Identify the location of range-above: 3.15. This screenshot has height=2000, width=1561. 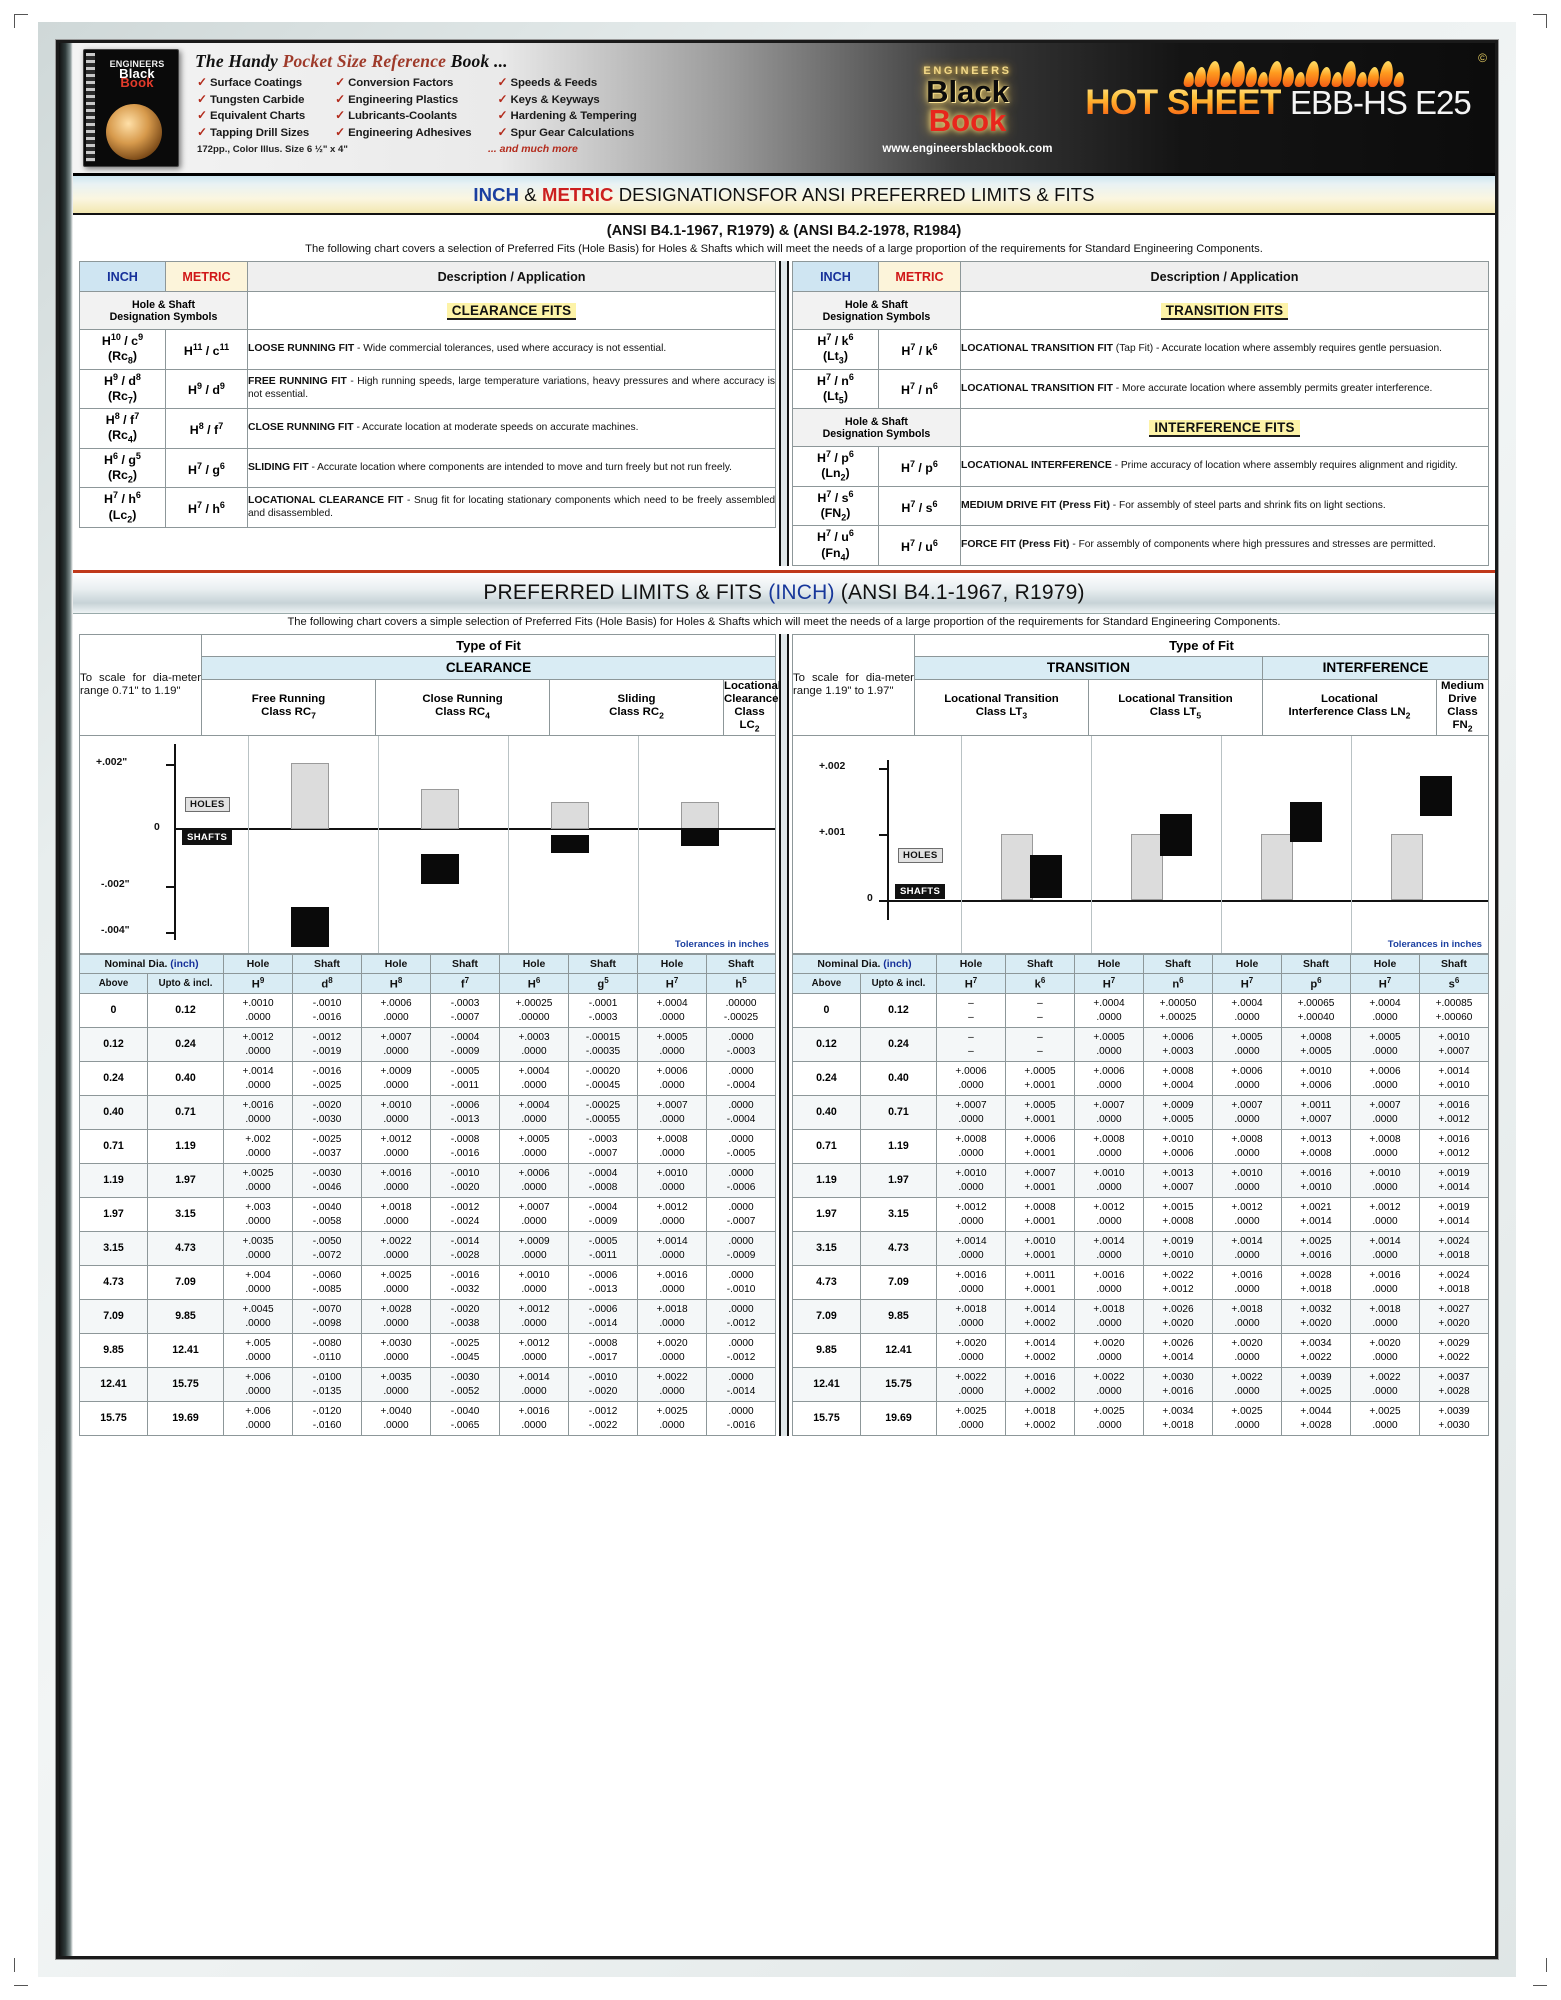
(113, 1249).